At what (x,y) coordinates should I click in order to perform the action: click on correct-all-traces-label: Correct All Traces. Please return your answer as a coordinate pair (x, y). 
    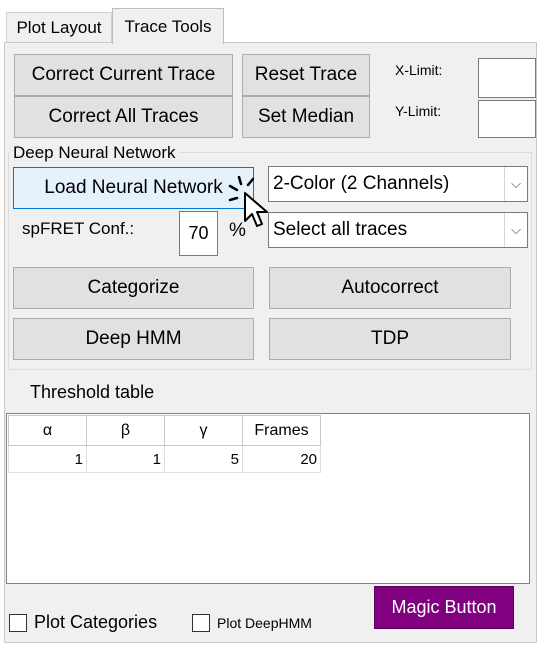
    Looking at the image, I should click on (123, 116).